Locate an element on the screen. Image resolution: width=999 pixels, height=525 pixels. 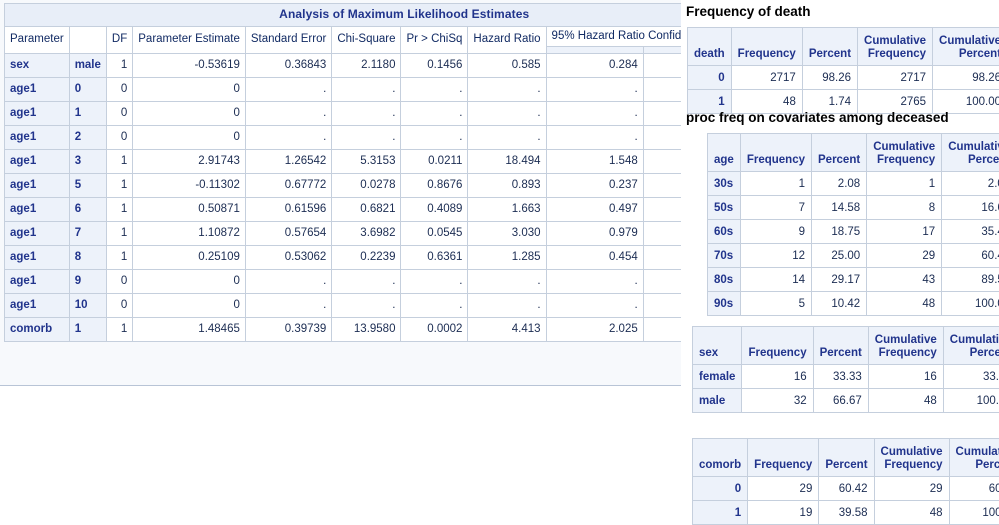
comorb-col-header-percent: Percent is located at coordinates (846, 458).